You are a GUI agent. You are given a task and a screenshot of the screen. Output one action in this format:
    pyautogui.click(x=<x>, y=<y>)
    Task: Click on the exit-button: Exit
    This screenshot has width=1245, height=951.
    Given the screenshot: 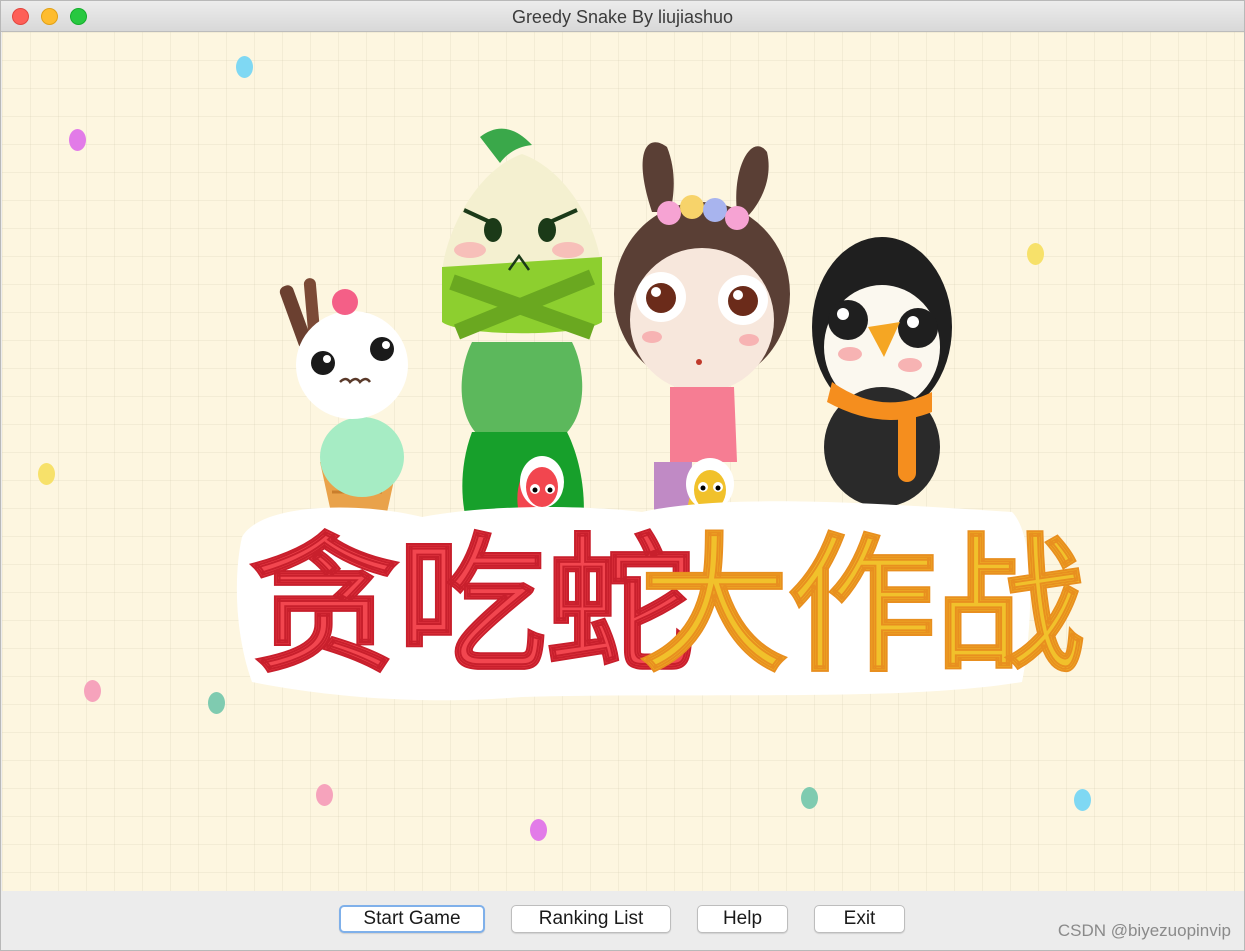 What is the action you would take?
    pyautogui.click(x=859, y=919)
    